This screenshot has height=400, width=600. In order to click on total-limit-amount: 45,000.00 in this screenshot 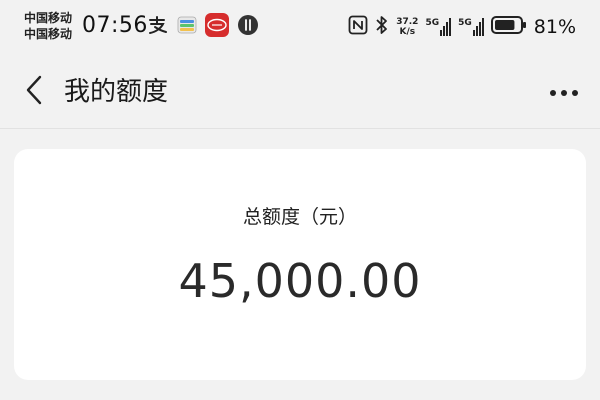, I will do `click(300, 281)`.